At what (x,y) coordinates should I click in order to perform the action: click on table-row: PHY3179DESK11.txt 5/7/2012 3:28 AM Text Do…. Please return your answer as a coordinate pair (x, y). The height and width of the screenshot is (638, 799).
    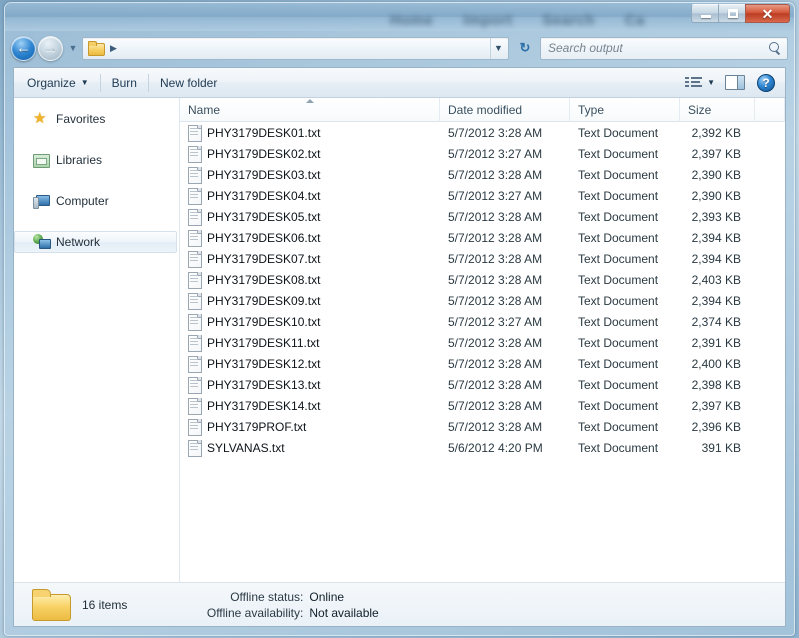
    Looking at the image, I should click on (482, 342).